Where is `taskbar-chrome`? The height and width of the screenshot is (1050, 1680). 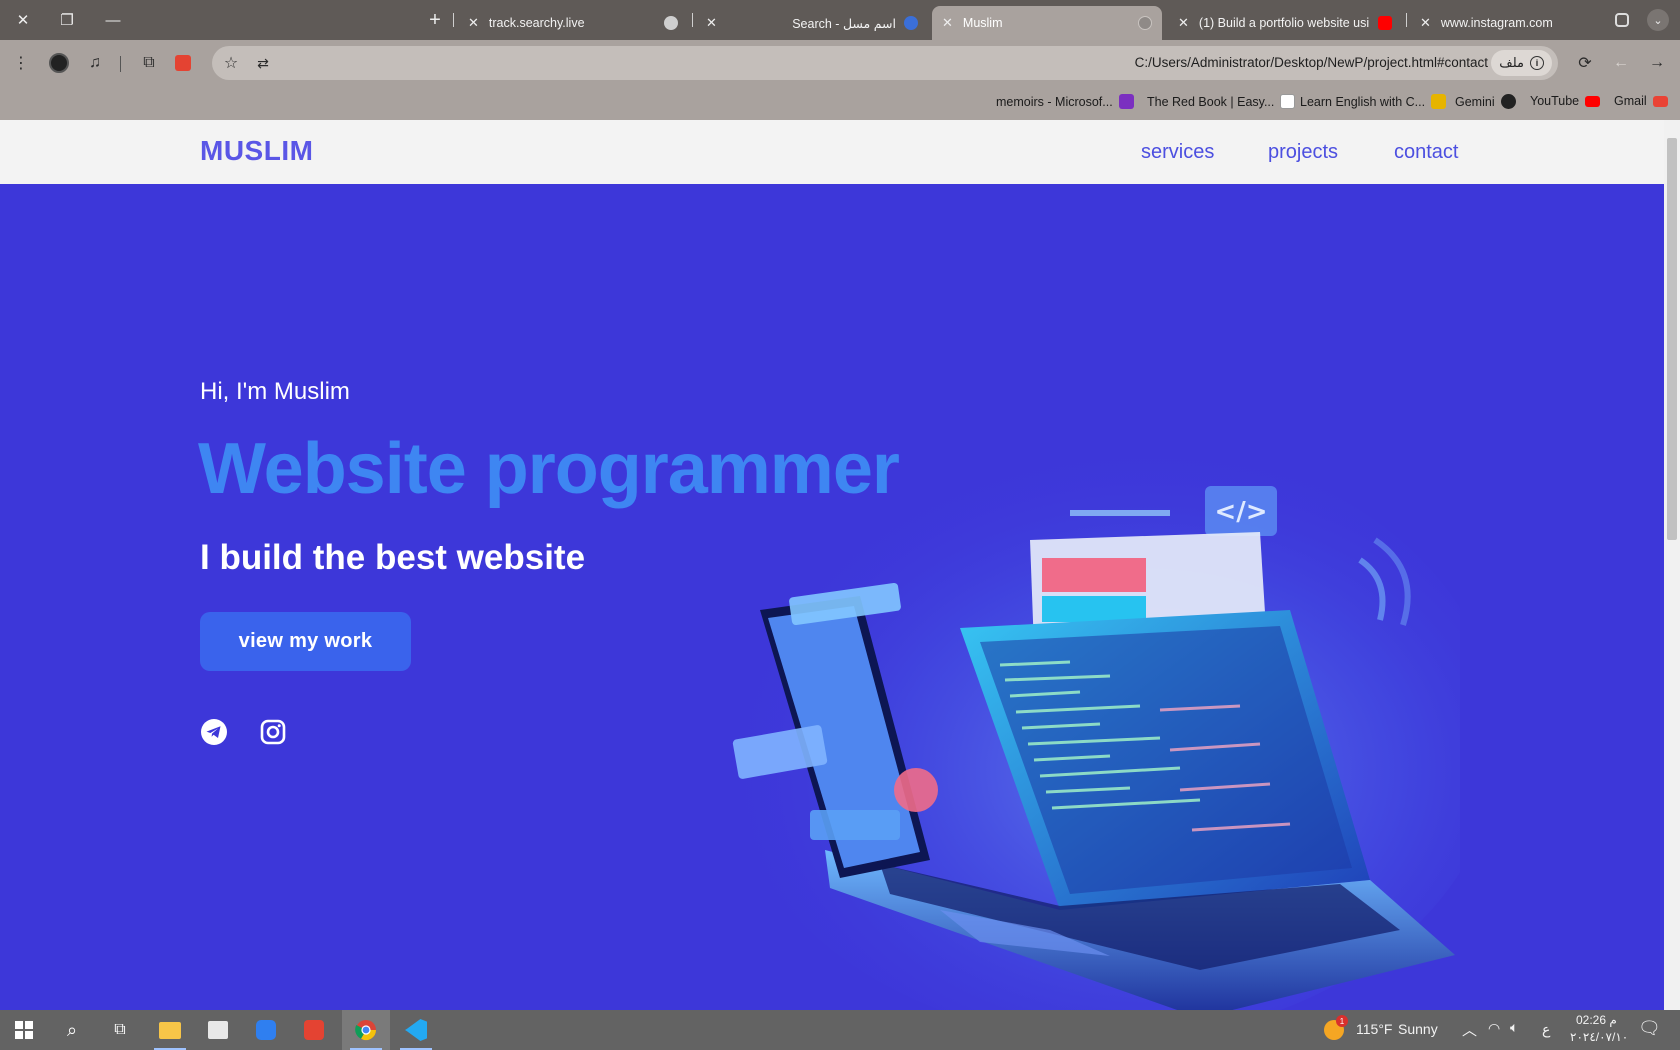 taskbar-chrome is located at coordinates (366, 1030).